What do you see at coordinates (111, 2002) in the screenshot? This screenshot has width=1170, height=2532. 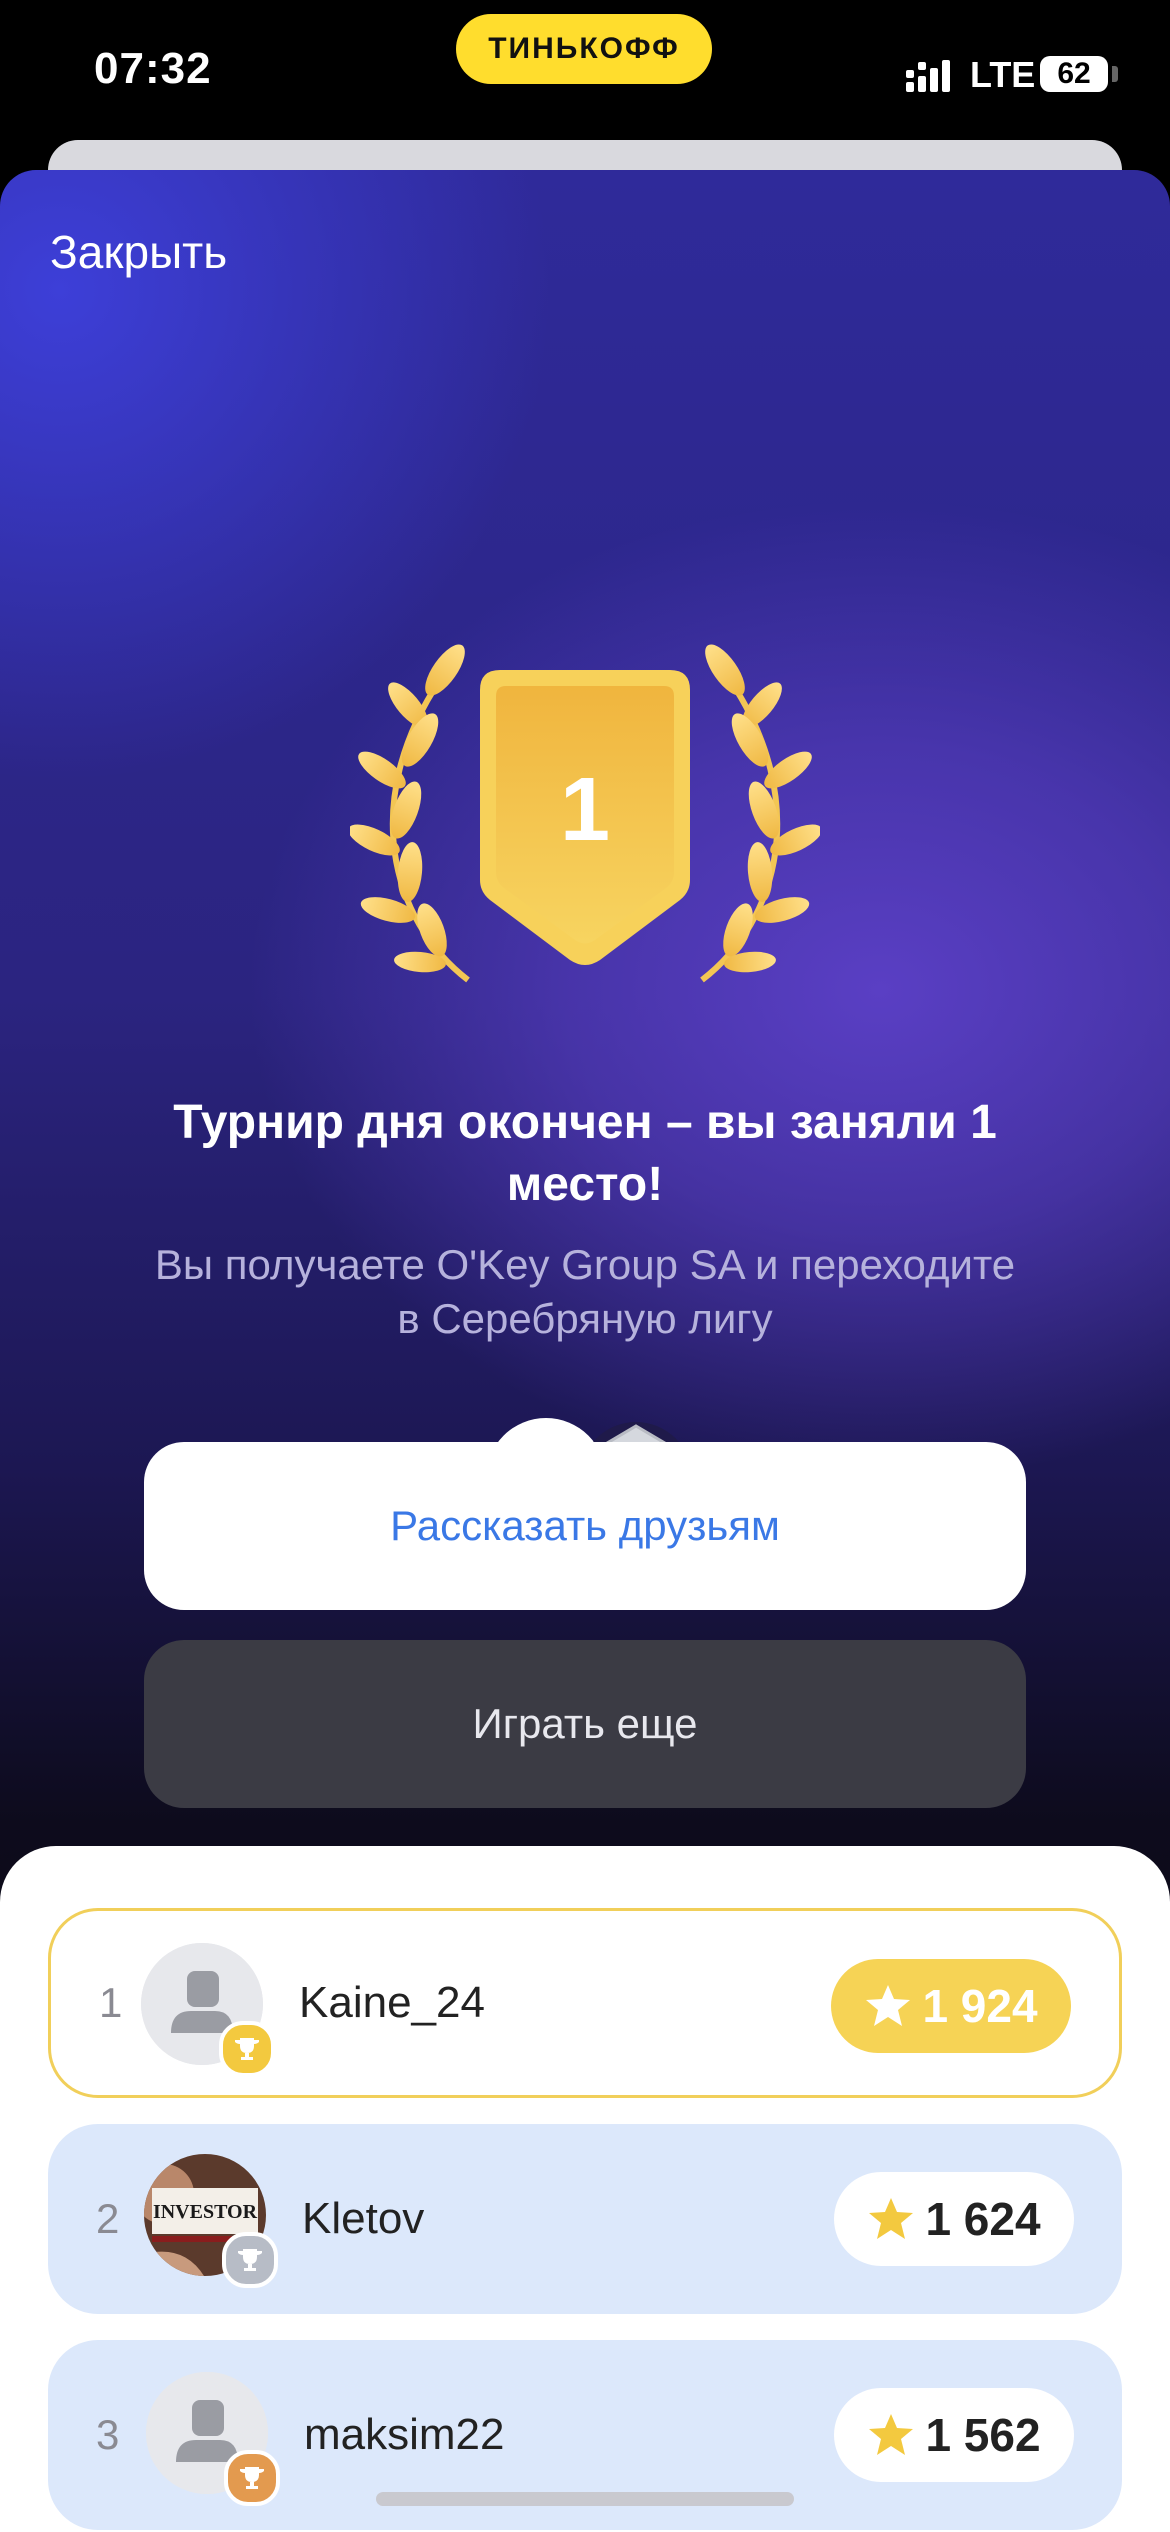 I see `rank-number: 1` at bounding box center [111, 2002].